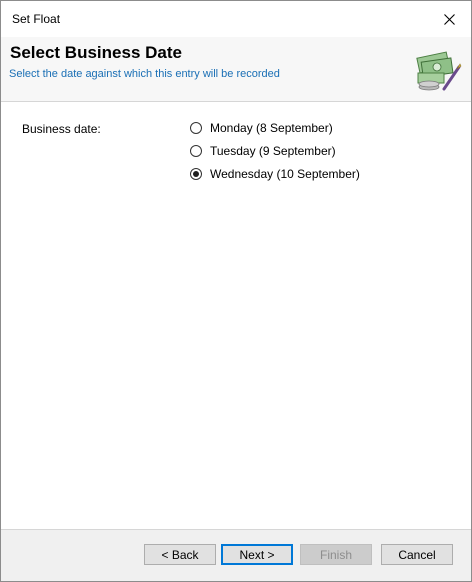 This screenshot has height=582, width=472. I want to click on header-divider, so click(236, 101).